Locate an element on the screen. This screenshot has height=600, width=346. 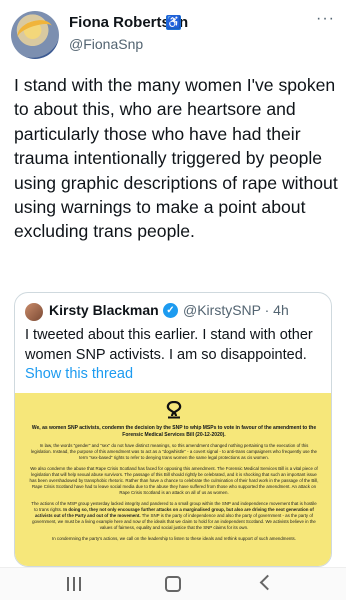
system-nav-bar is located at coordinates (173, 583).